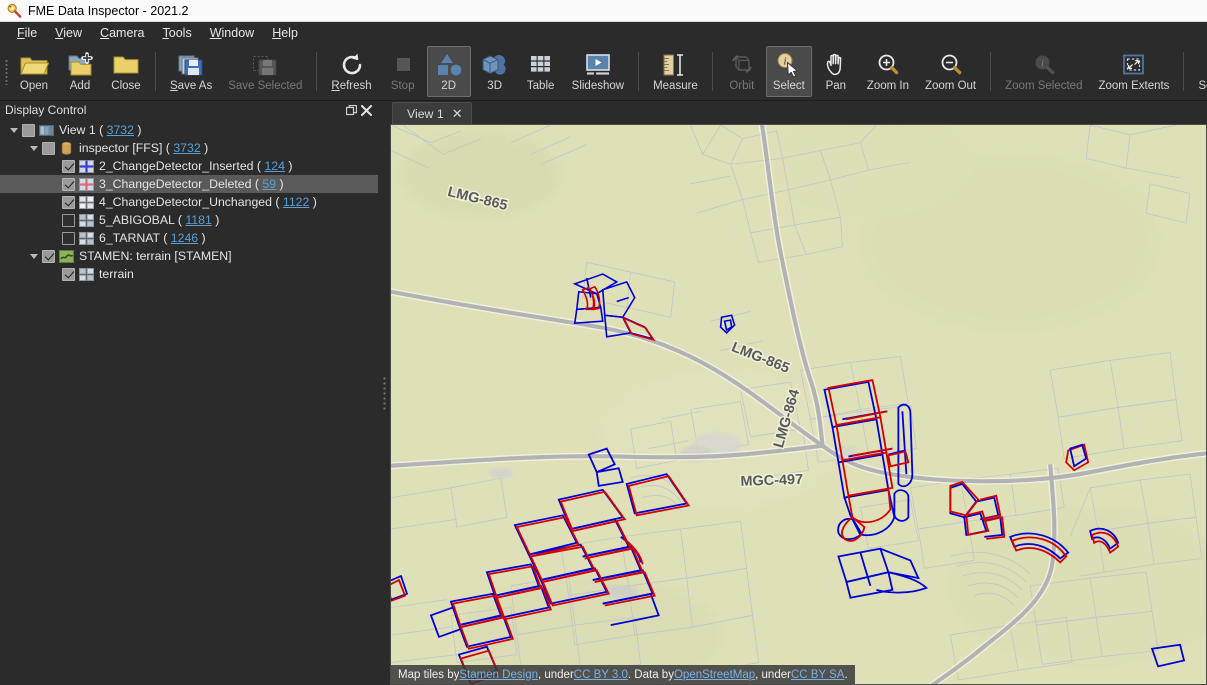  Describe the element at coordinates (68, 166) in the screenshot. I see `checkbox-changedetector-inserted` at that location.